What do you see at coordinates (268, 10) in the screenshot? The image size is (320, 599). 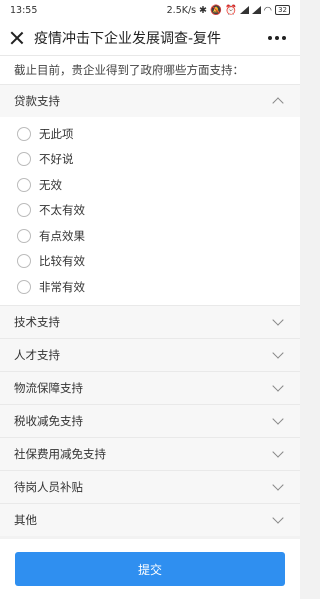 I see `wifi-icon: ◠` at bounding box center [268, 10].